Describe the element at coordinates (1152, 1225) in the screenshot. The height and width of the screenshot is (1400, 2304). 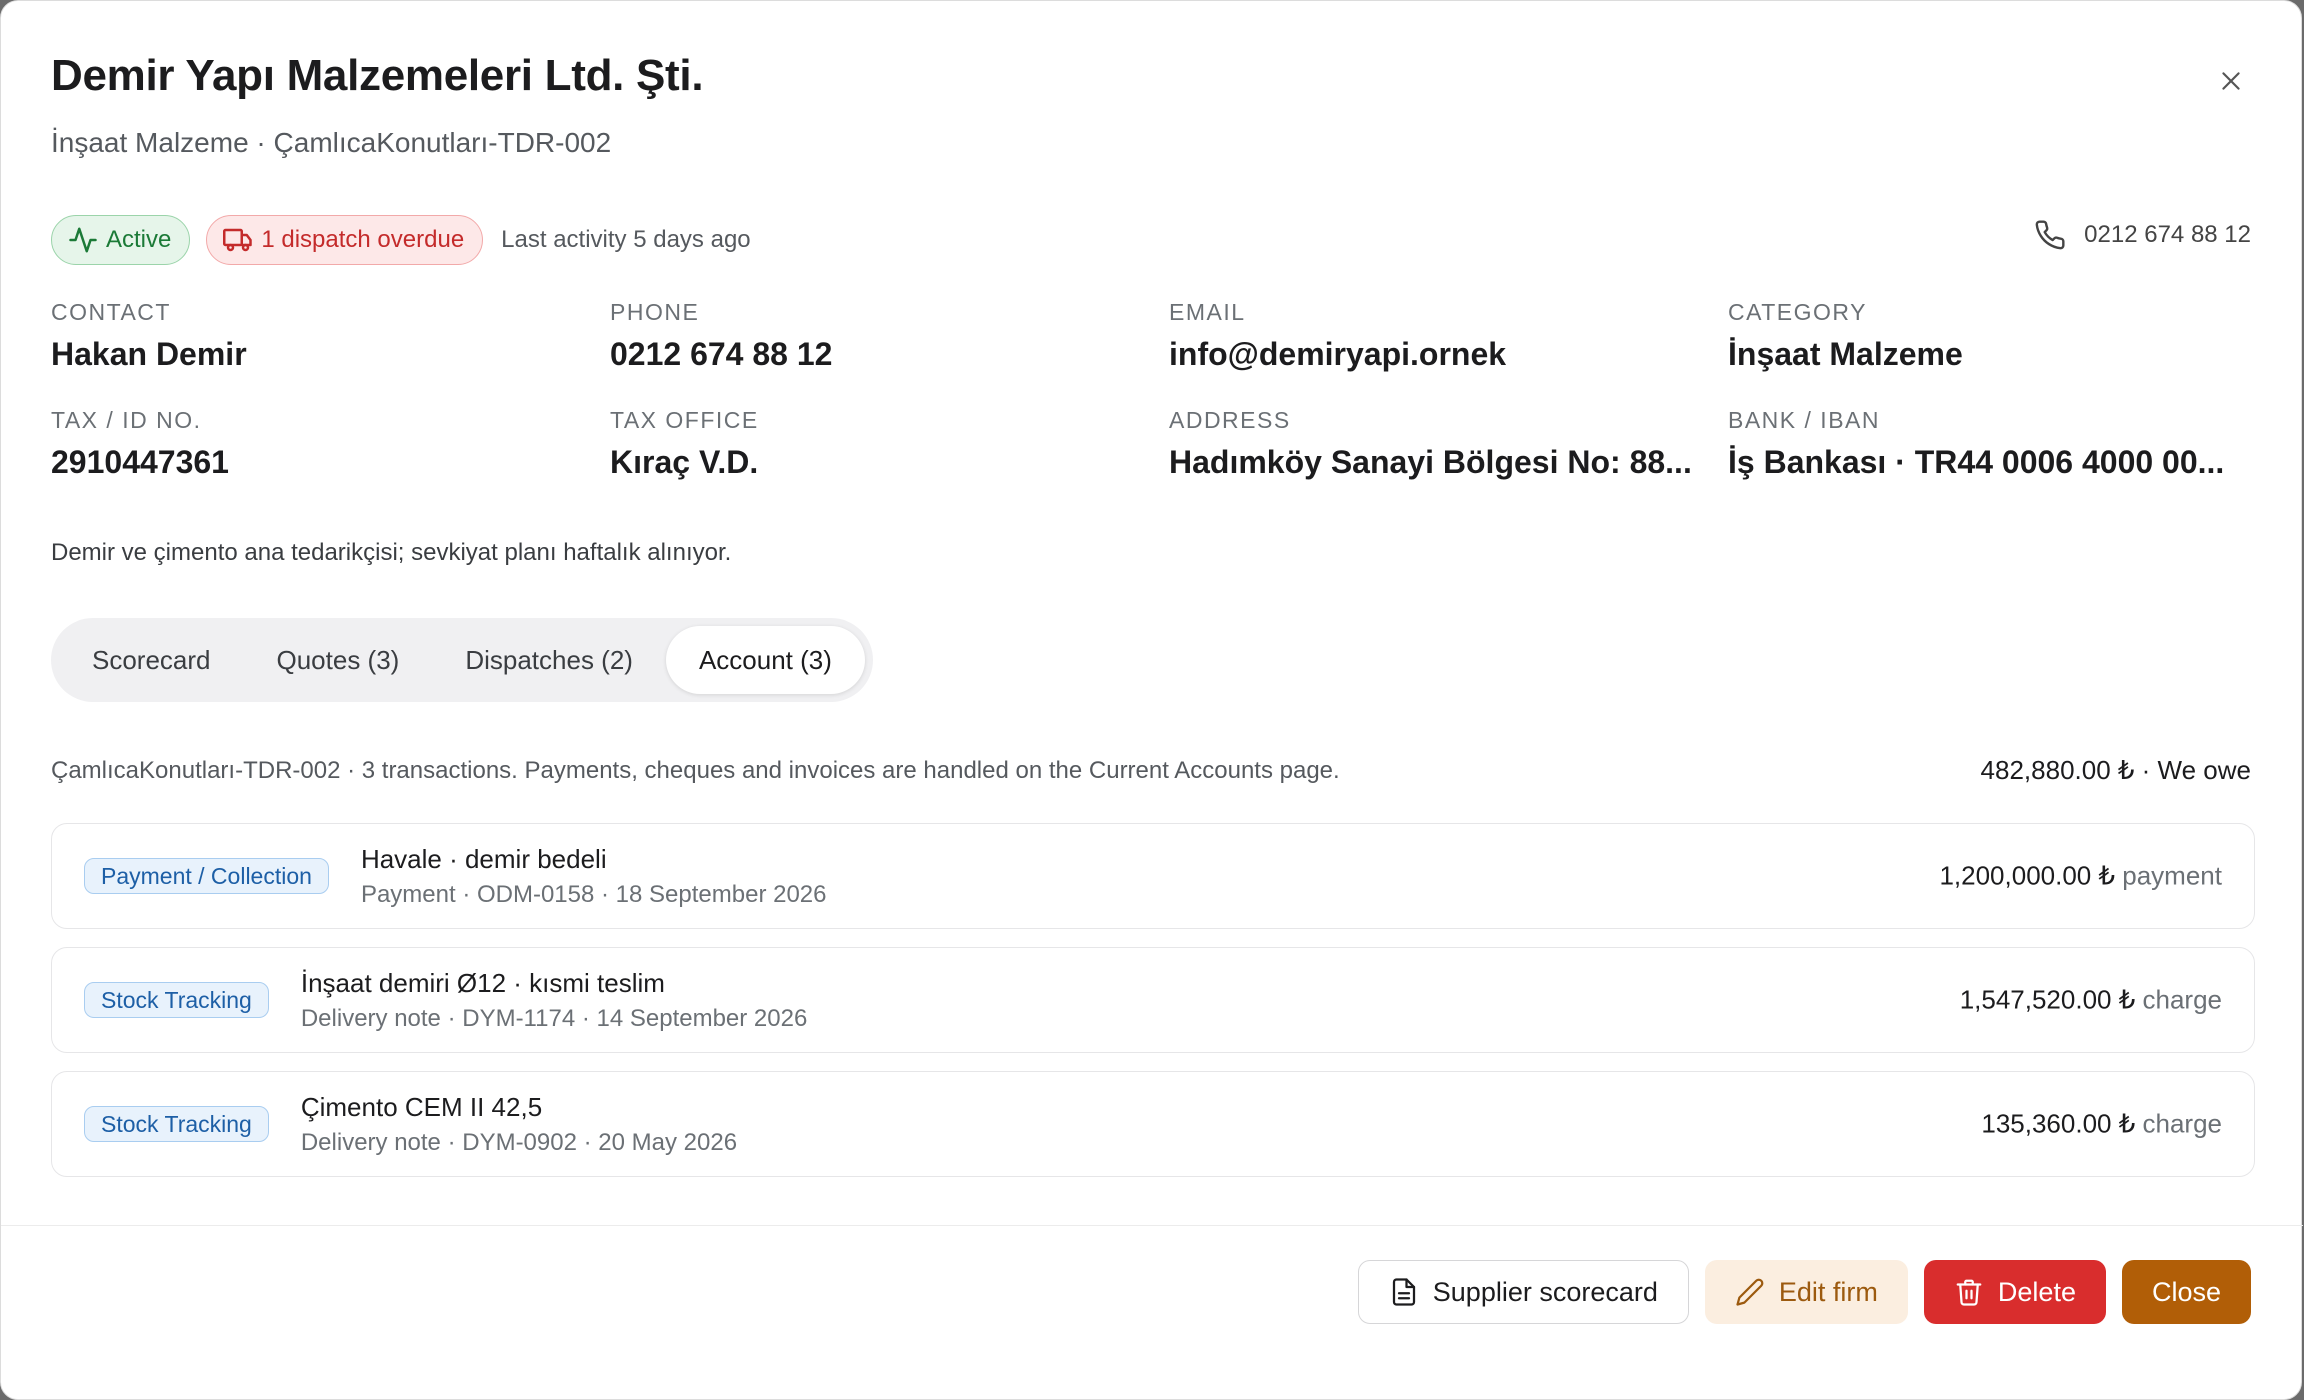
I see `footer-divider` at that location.